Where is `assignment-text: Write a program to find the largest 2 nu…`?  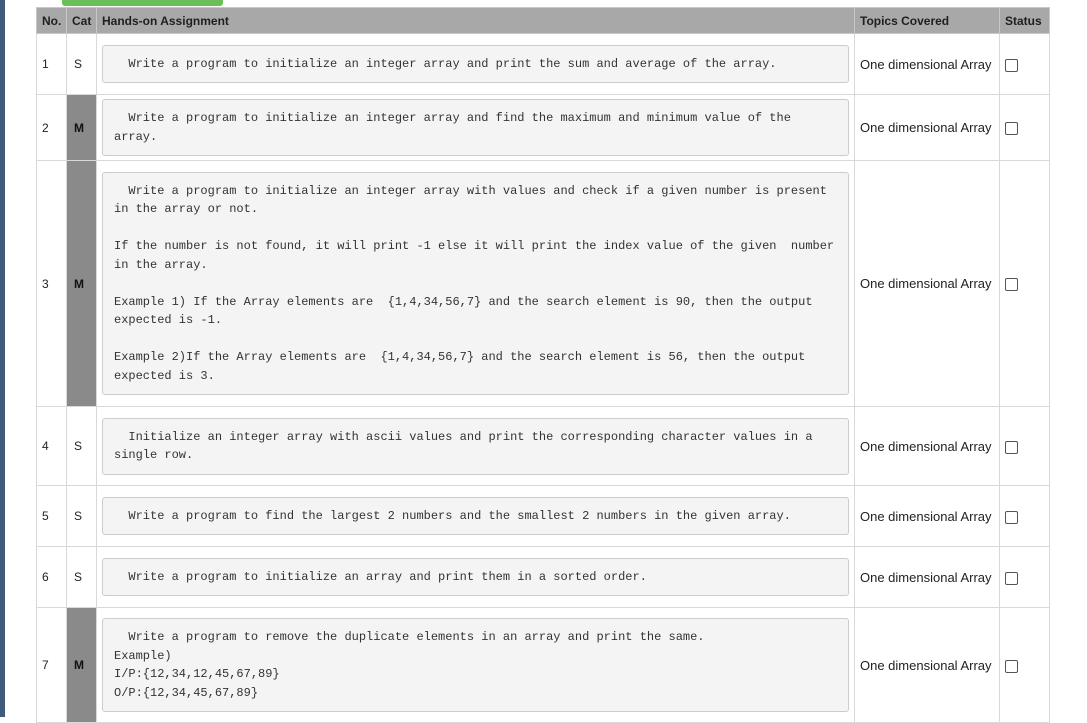 assignment-text: Write a program to find the largest 2 nu… is located at coordinates (475, 516).